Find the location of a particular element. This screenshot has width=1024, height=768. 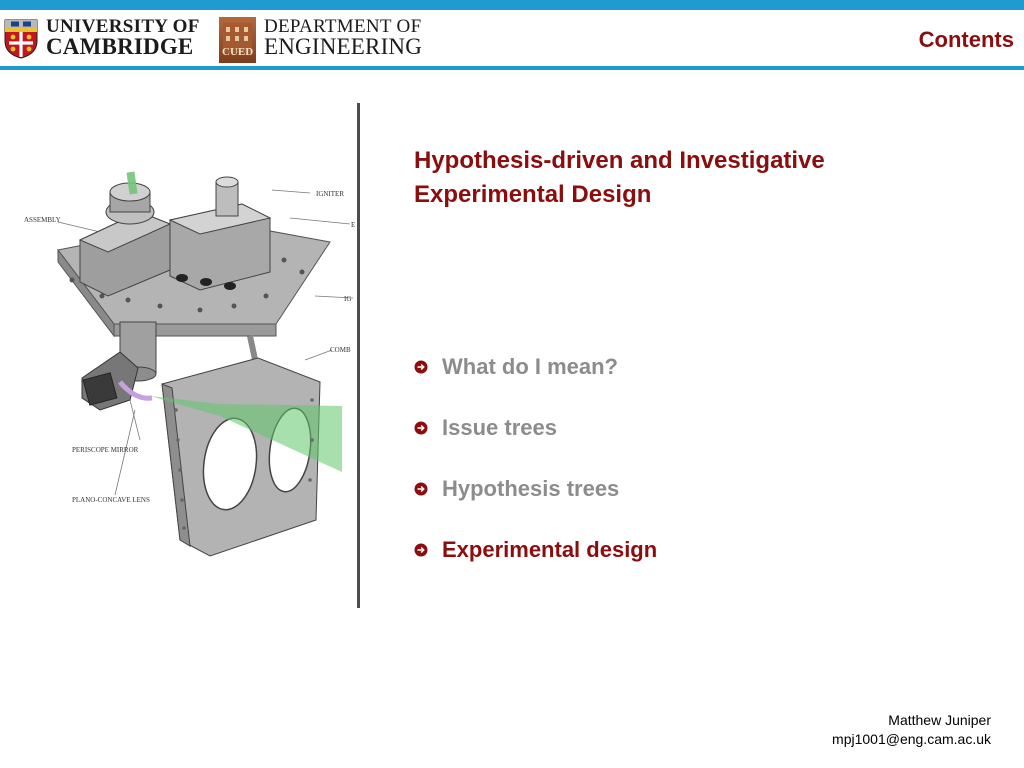

top-accent-bar is located at coordinates (512, 5).